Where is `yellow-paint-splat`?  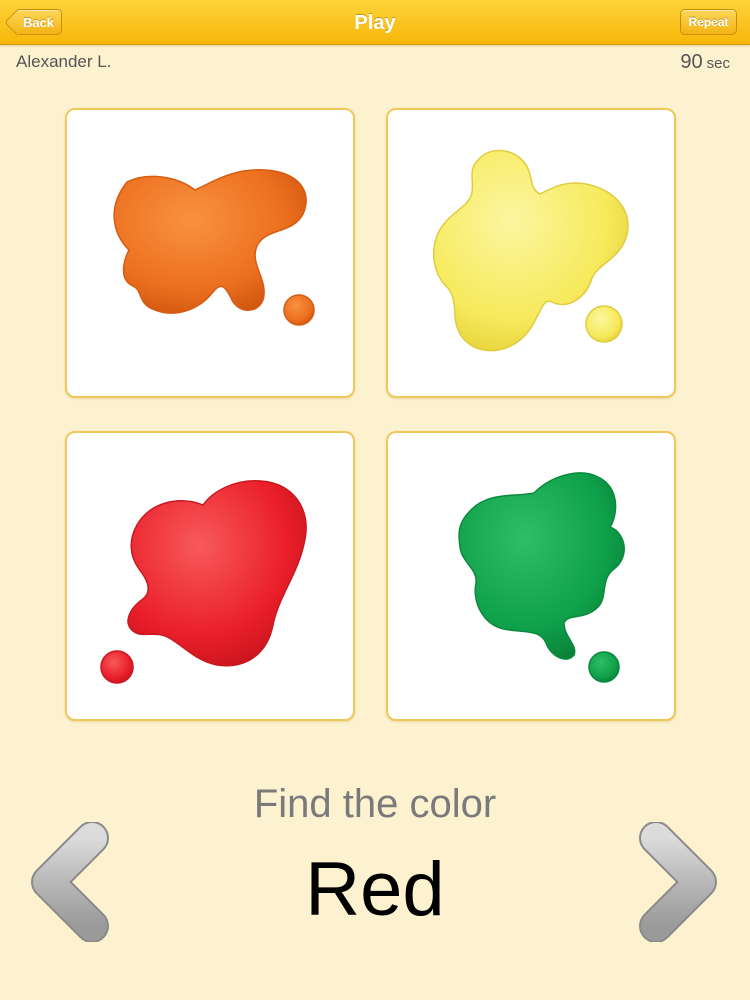 yellow-paint-splat is located at coordinates (531, 250).